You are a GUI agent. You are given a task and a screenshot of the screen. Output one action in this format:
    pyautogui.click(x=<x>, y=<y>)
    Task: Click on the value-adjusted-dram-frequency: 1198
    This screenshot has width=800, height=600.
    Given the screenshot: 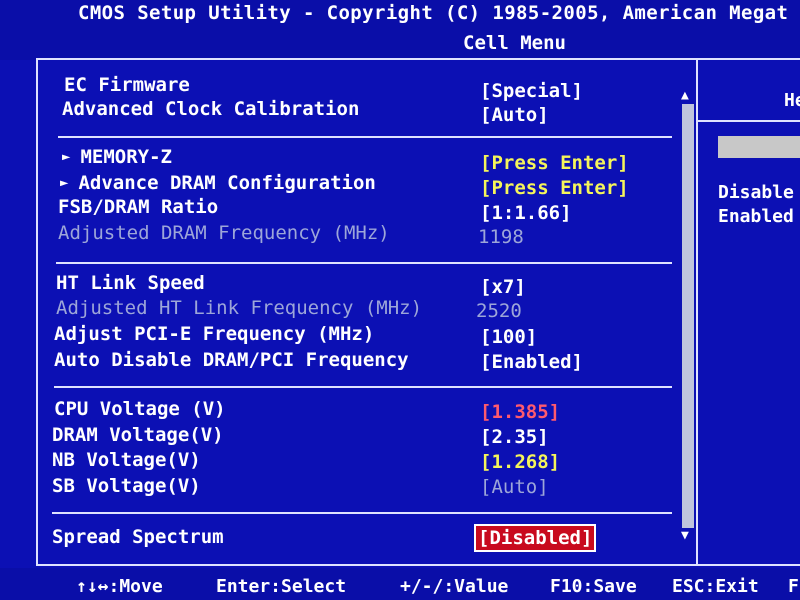 What is the action you would take?
    pyautogui.click(x=501, y=237)
    